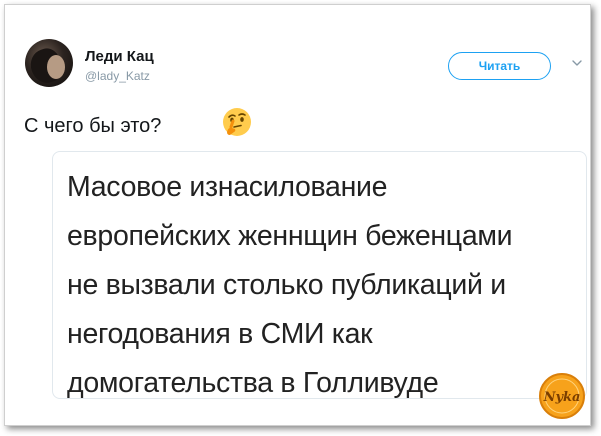 This screenshot has width=601, height=436. What do you see at coordinates (117, 76) in the screenshot?
I see `author-handle: @lady_Katz` at bounding box center [117, 76].